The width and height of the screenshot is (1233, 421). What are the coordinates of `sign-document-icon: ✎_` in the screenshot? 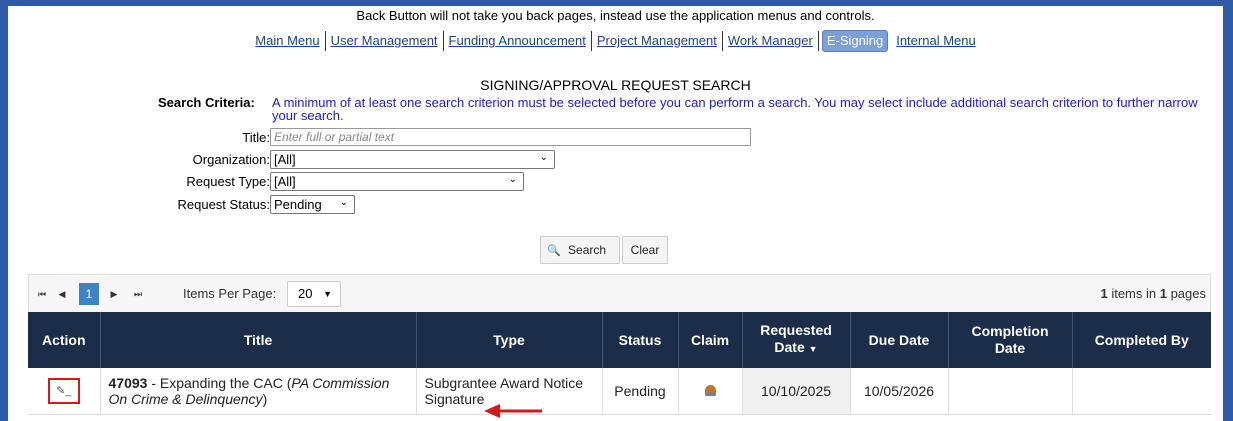 It's located at (63, 391).